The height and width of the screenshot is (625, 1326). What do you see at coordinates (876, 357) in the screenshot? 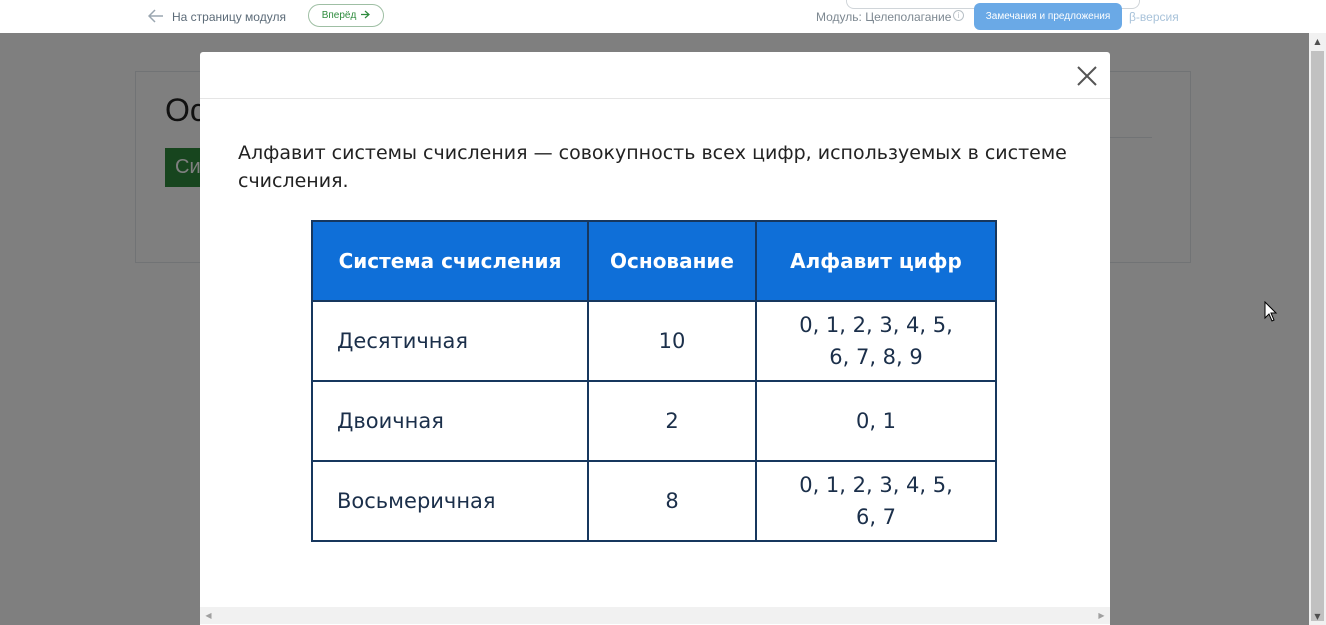
I see `alphabet-line: 6, 7, 8, 9` at bounding box center [876, 357].